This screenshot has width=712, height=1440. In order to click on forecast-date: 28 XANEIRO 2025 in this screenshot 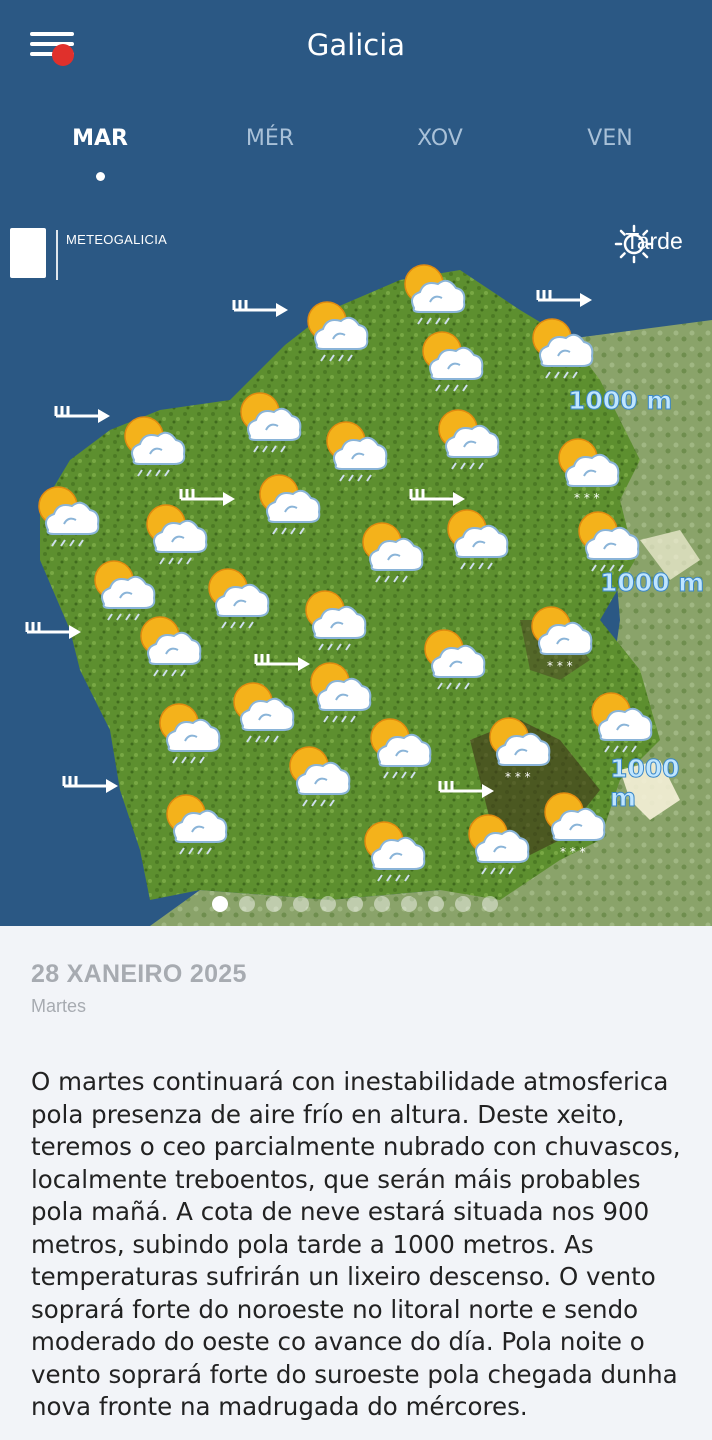, I will do `click(139, 974)`.